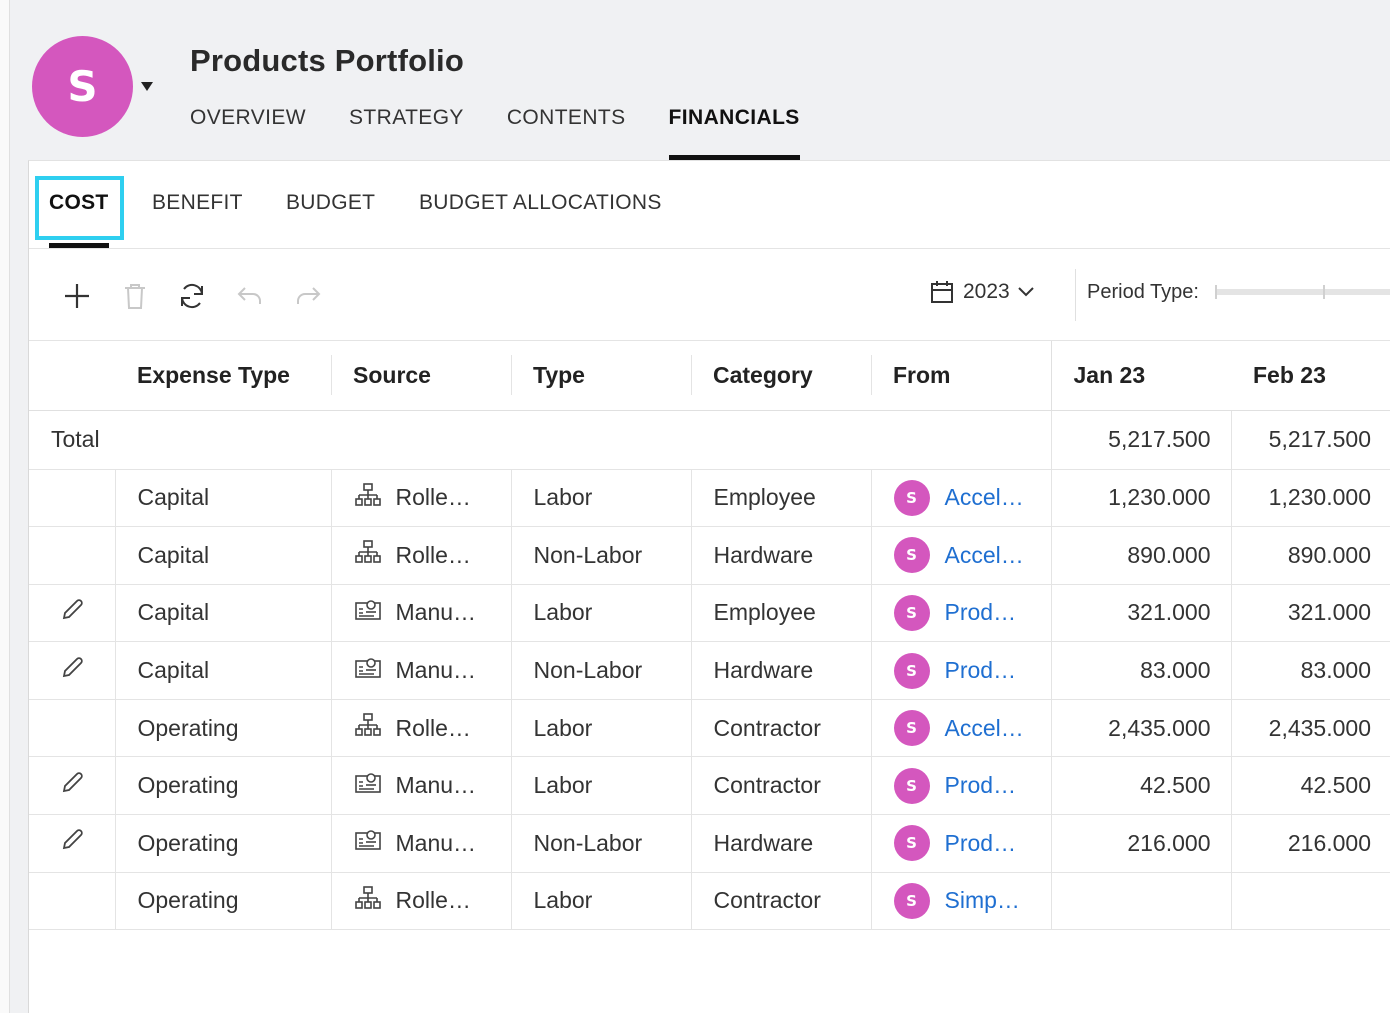 The width and height of the screenshot is (1390, 1013). I want to click on category-cell: Hardware, so click(780, 843).